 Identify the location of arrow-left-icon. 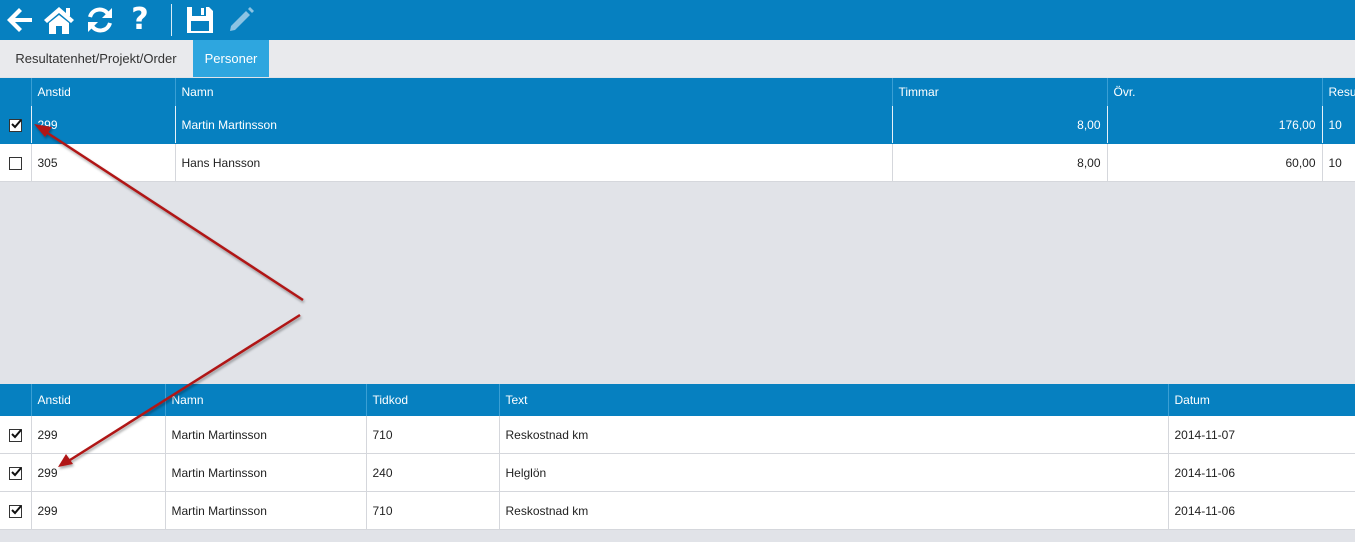
(19, 20).